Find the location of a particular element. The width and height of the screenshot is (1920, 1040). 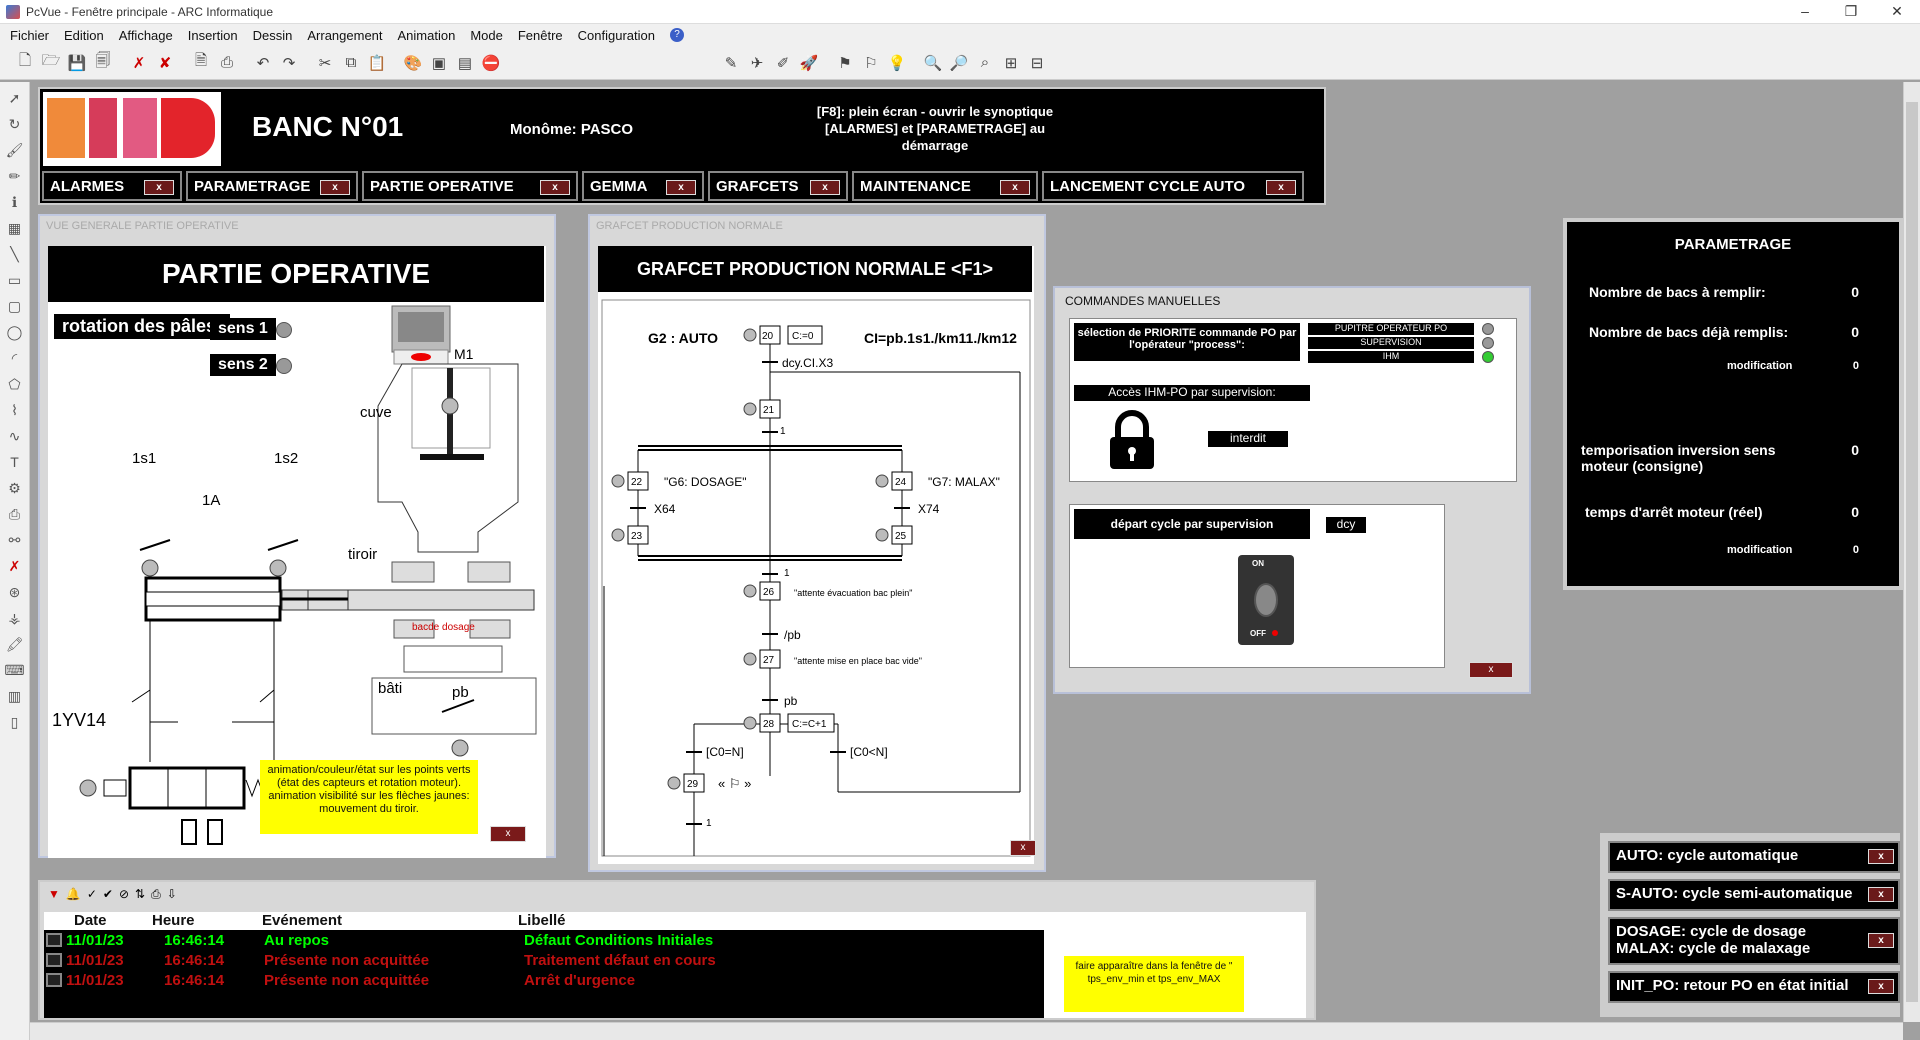

palette-icon: 🎨 is located at coordinates (413, 63).